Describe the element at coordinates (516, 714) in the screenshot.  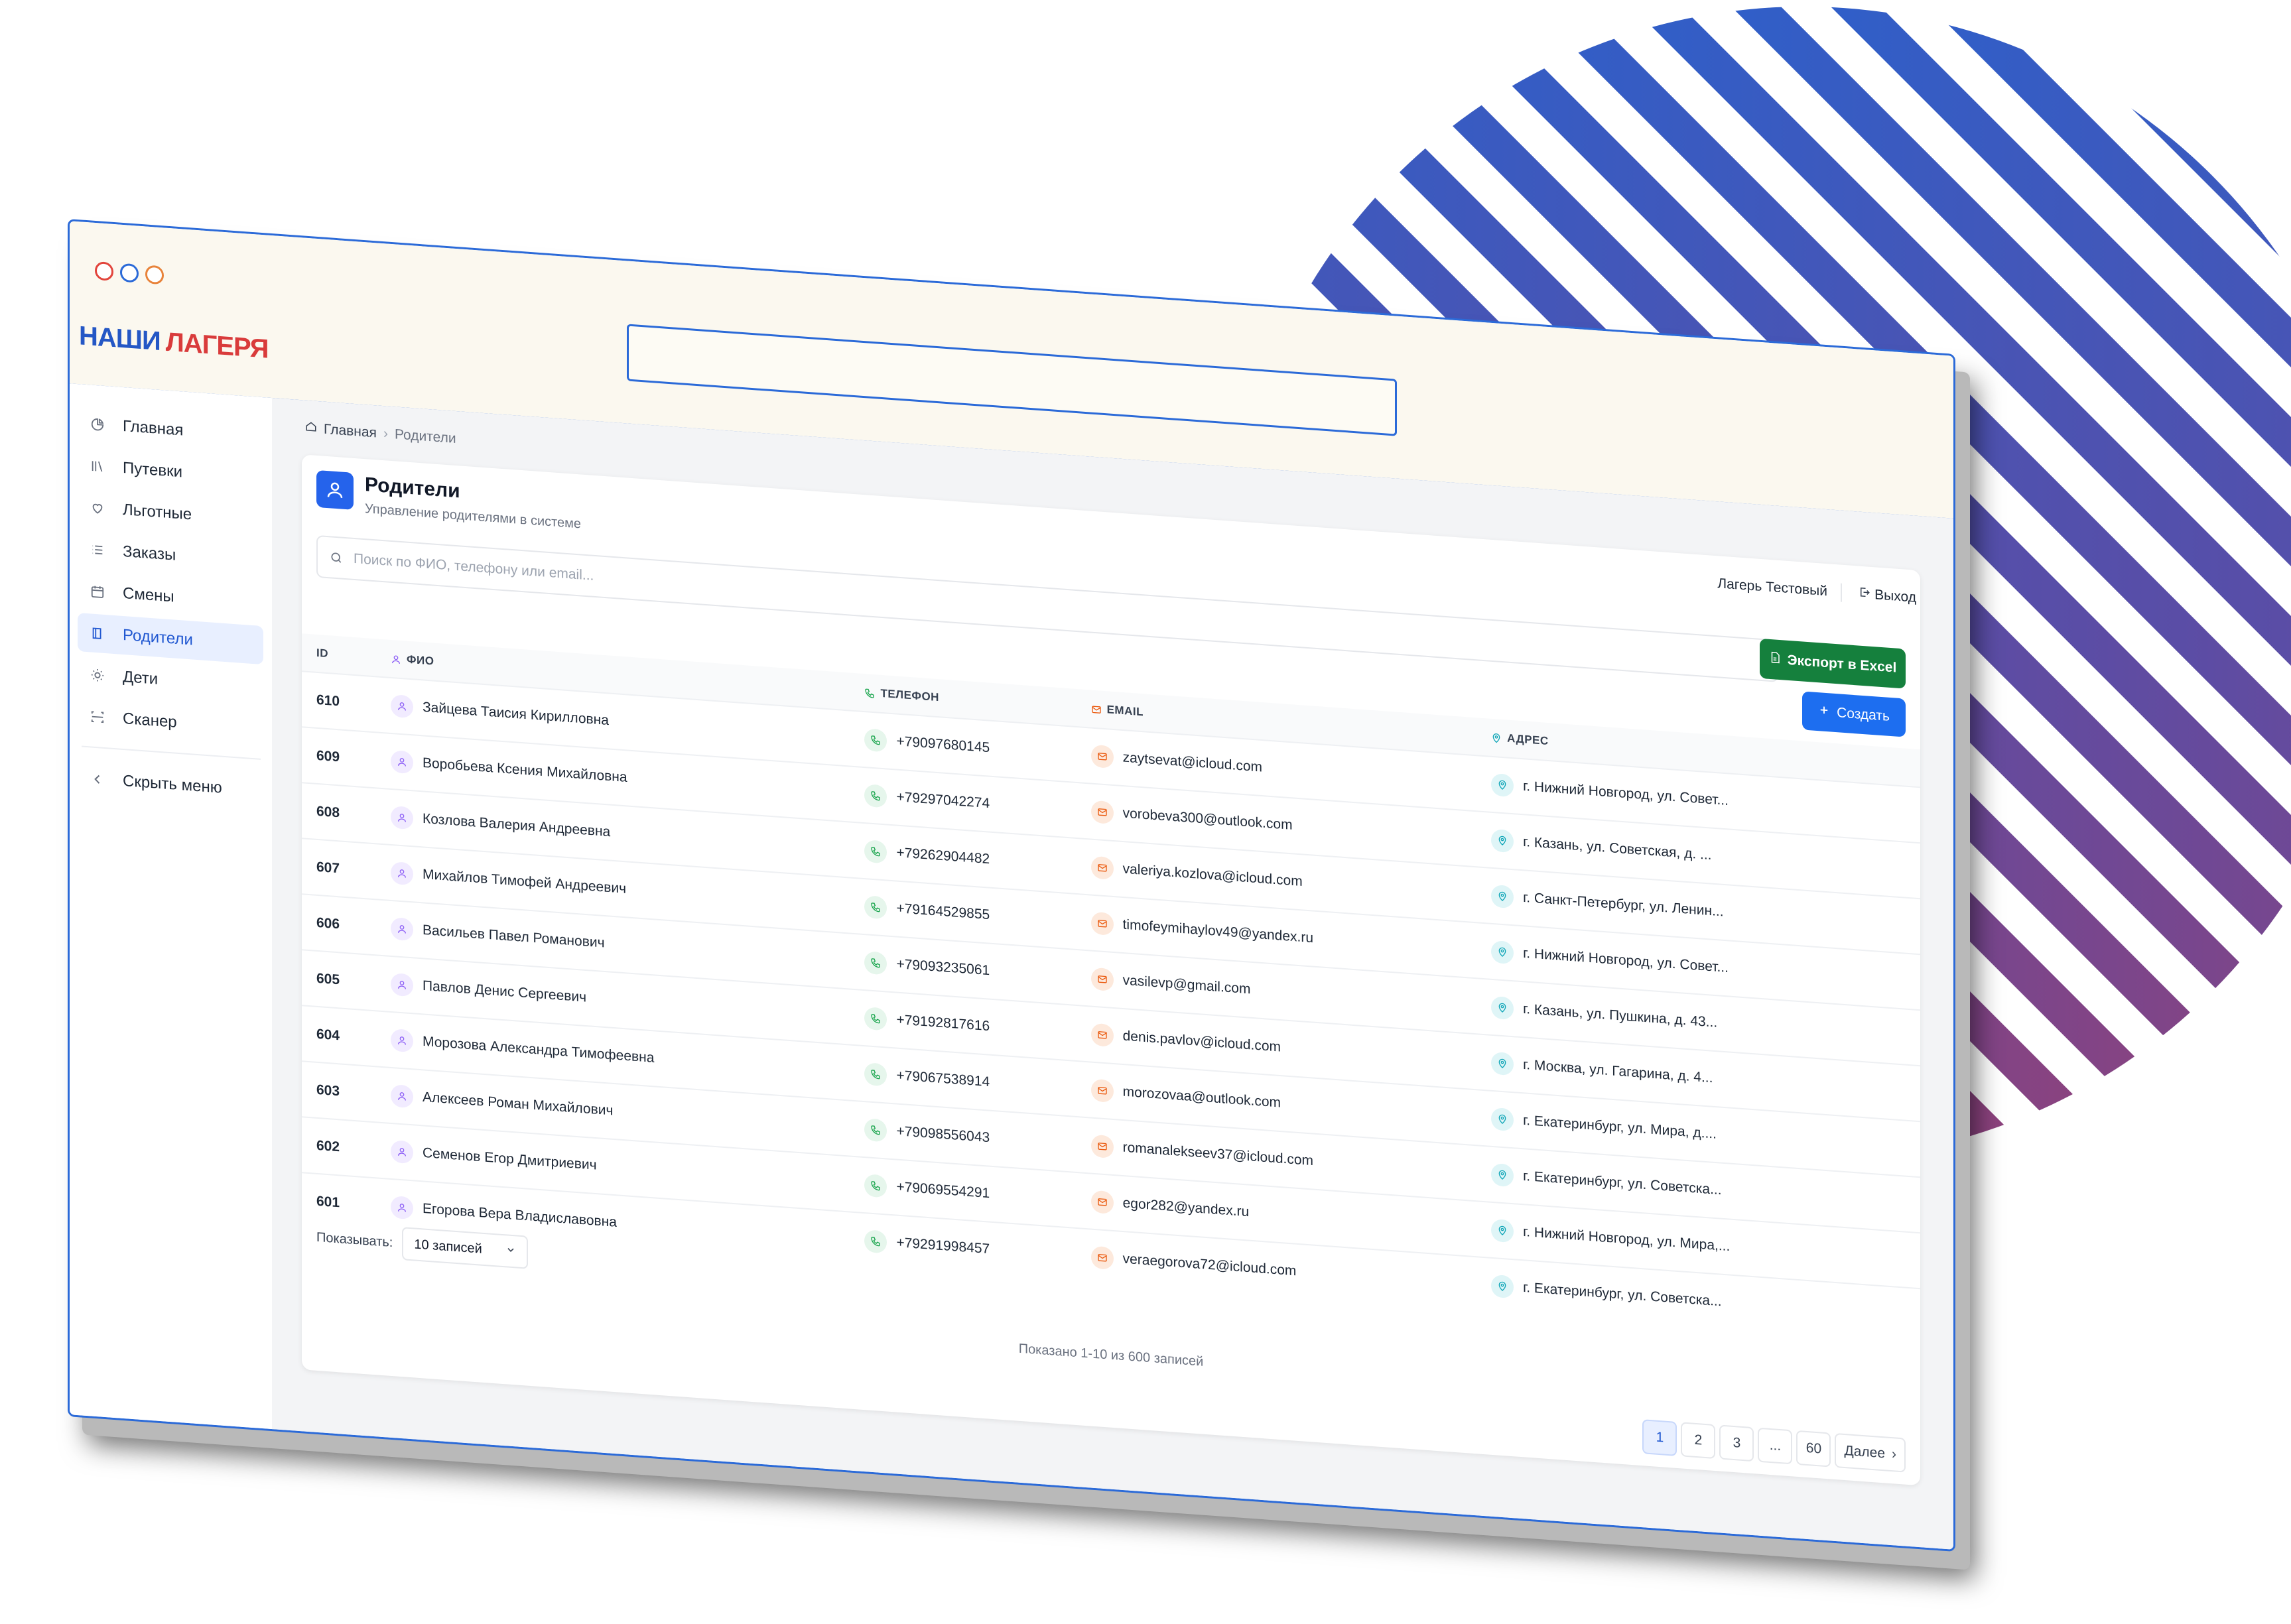
I see `row-name: Зайцева Таисия Кирилловна` at that location.